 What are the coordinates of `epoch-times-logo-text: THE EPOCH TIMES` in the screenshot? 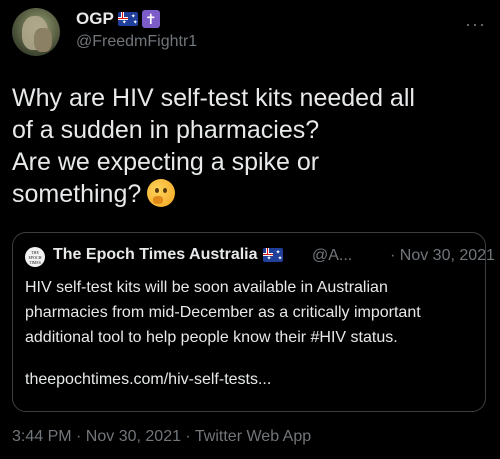 It's located at (35, 257).